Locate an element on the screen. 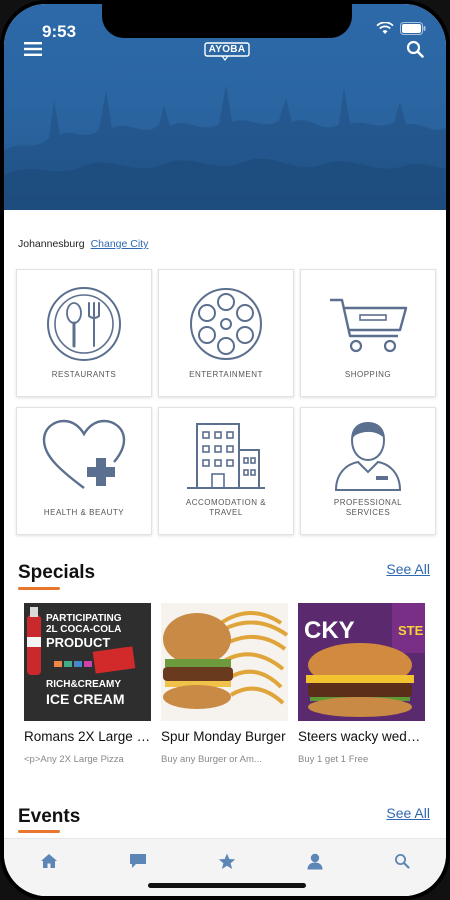  status-icons is located at coordinates (401, 28).